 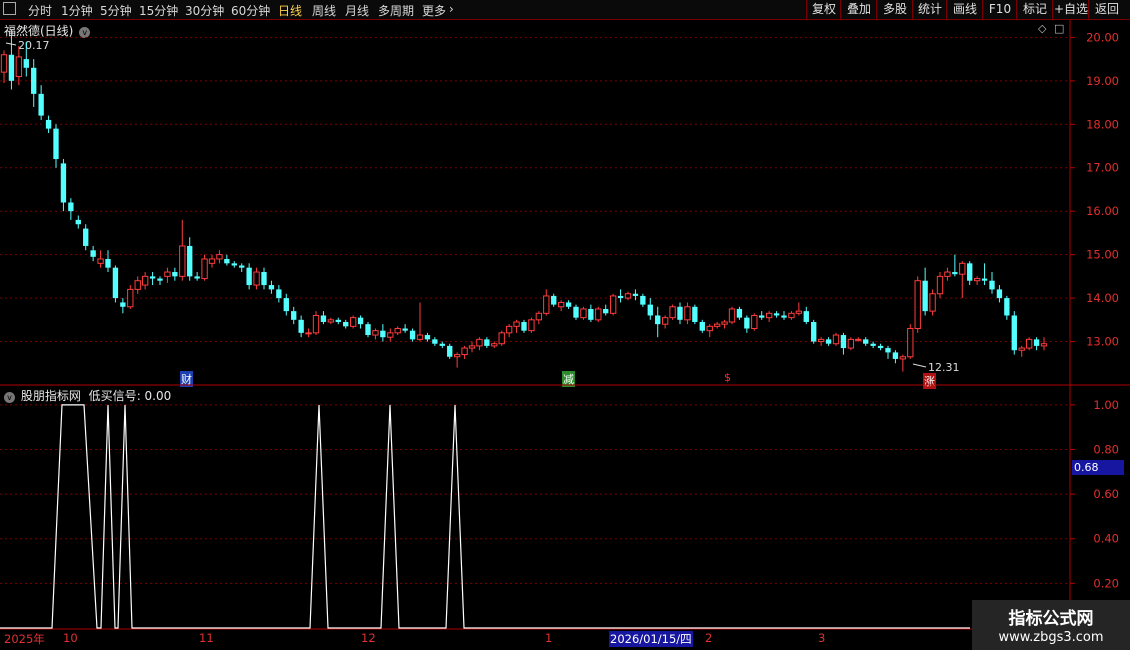 I want to click on x-tick-label: 12, so click(x=368, y=638).